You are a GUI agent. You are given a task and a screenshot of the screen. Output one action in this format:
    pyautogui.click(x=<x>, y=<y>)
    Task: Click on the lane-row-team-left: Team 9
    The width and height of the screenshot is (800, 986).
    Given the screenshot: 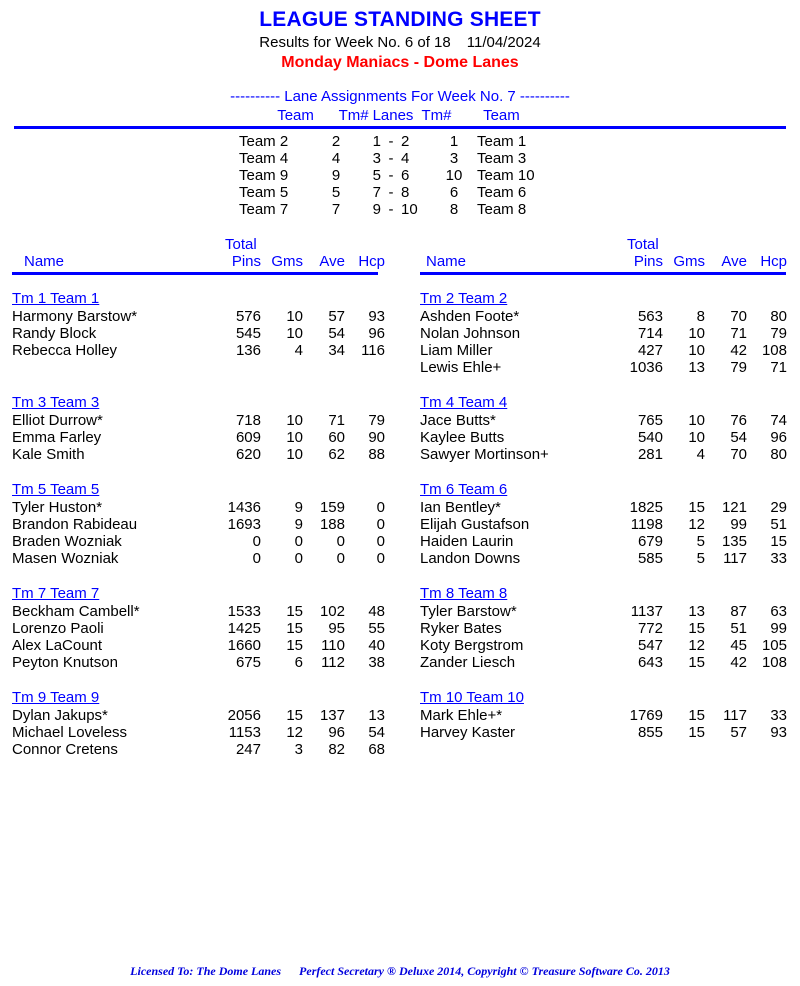 What is the action you would take?
    pyautogui.click(x=264, y=175)
    